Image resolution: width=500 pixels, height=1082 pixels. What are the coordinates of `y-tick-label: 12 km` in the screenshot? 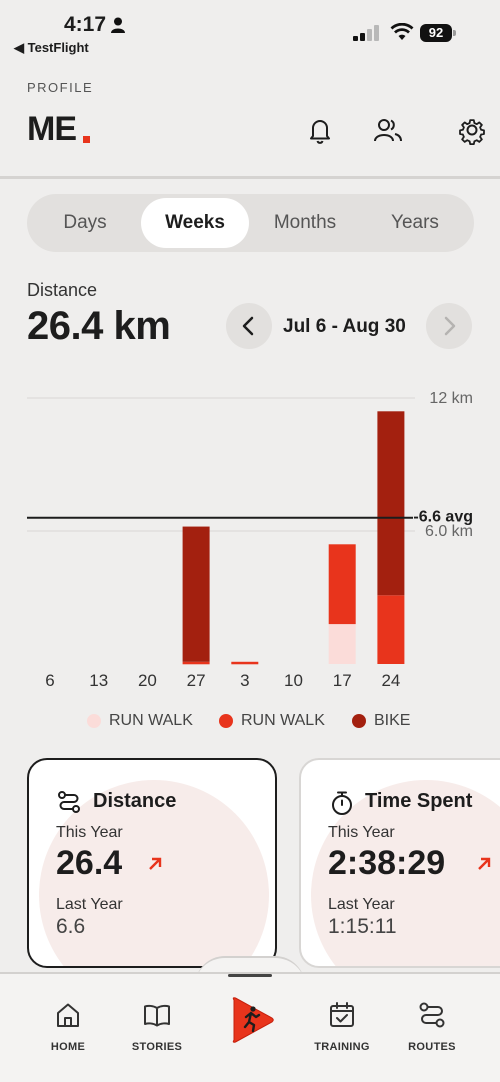 It's located at (451, 398).